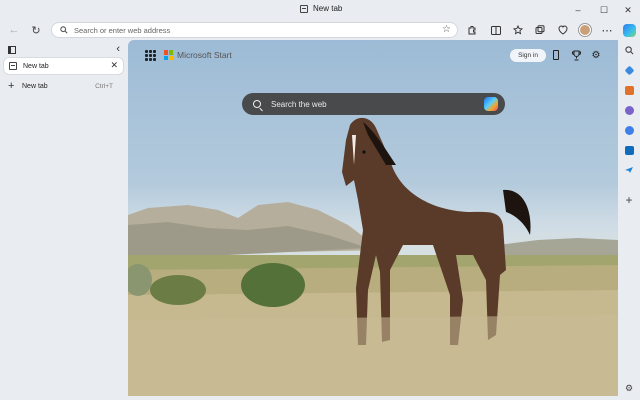  Describe the element at coordinates (328, 8) in the screenshot. I see `window-title-text: New tab` at that location.